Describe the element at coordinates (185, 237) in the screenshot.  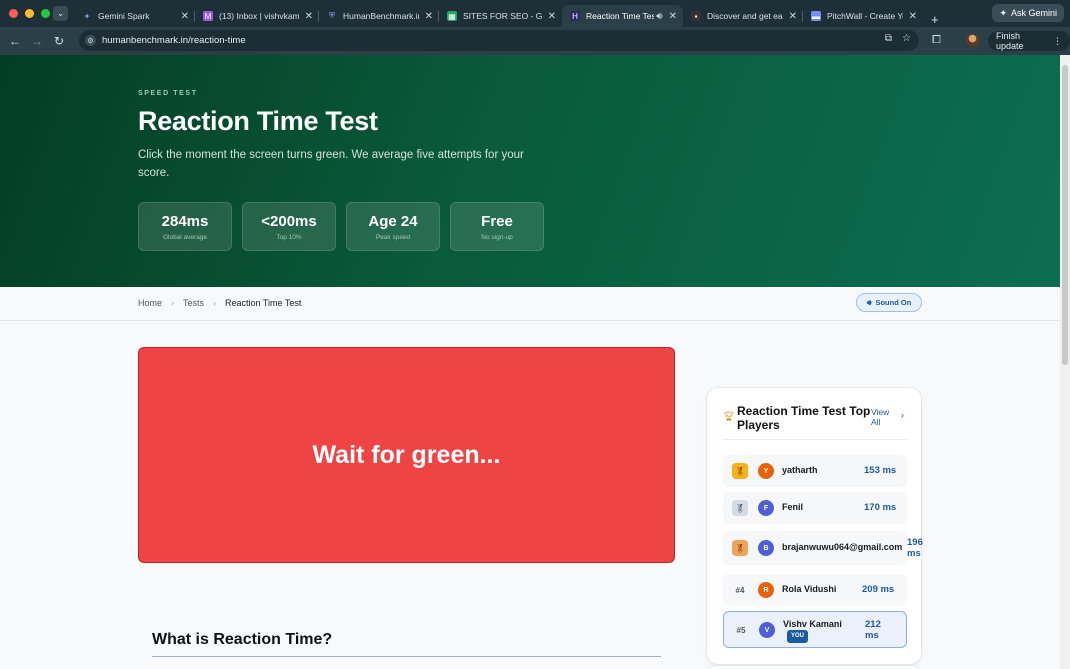
I see `stat-caption: Global average` at that location.